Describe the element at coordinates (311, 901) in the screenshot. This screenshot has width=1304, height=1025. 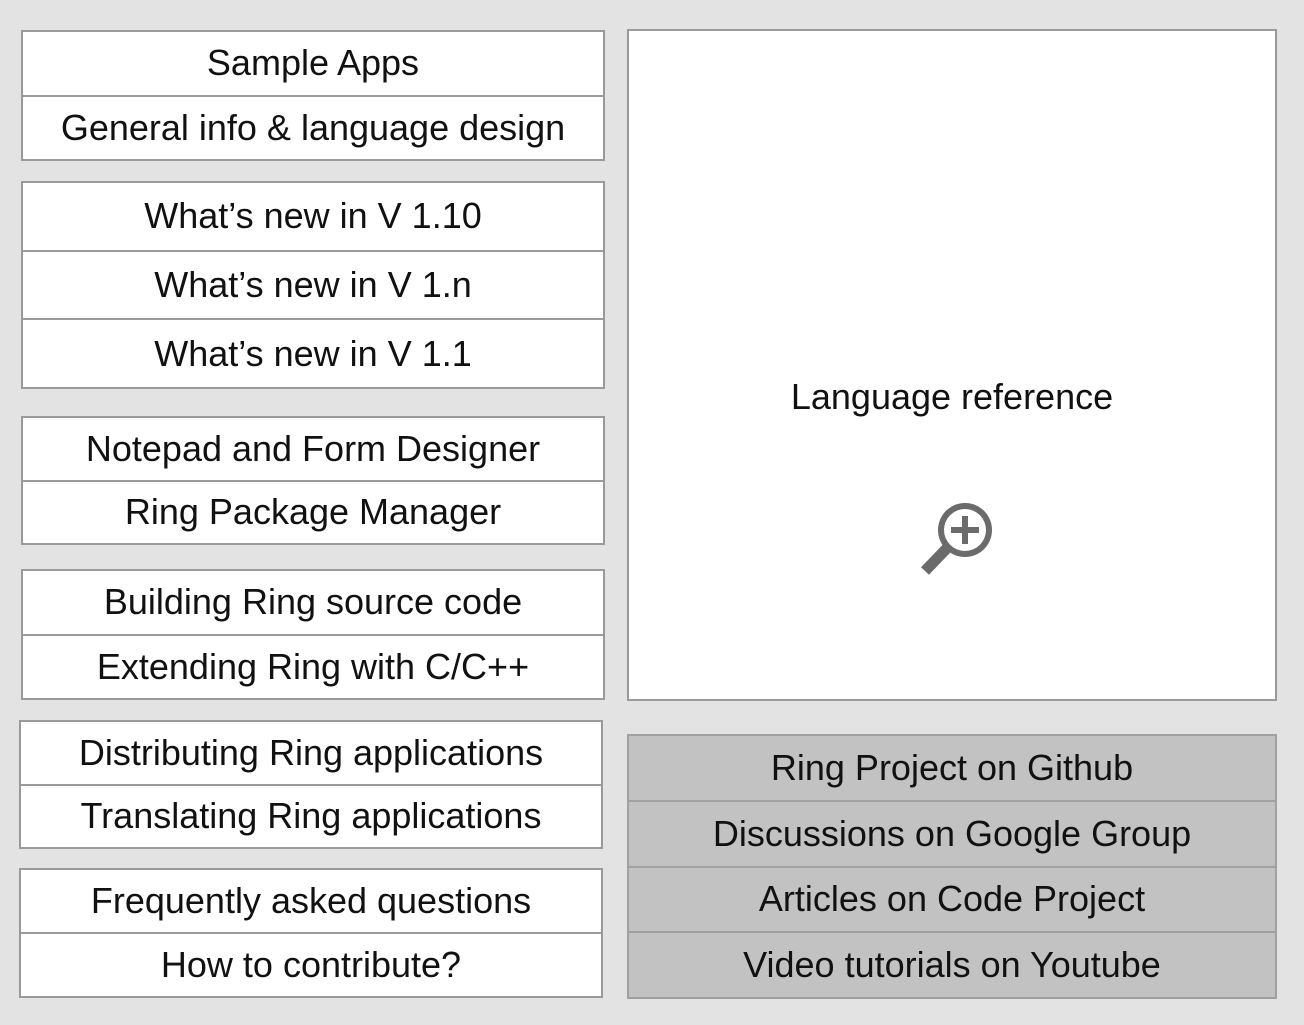
I see `faq-button: Frequently asked questions` at that location.